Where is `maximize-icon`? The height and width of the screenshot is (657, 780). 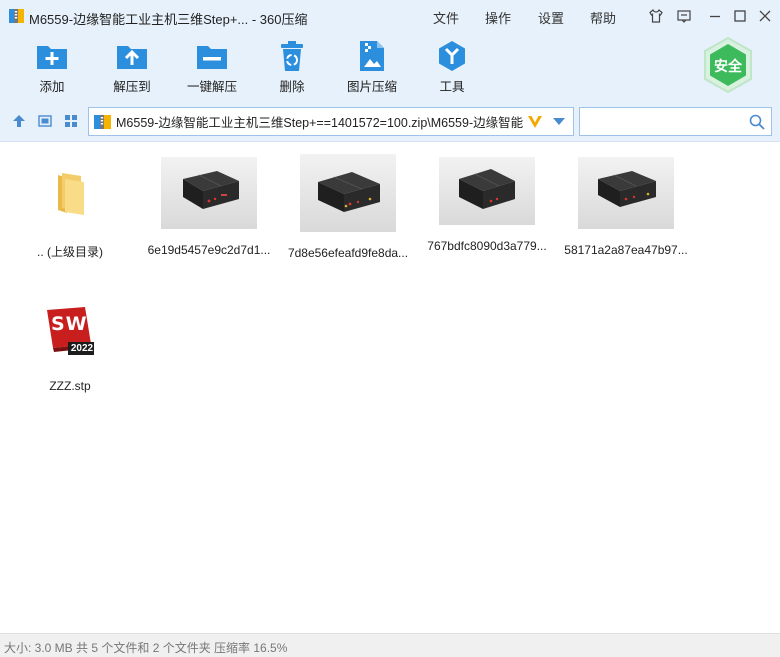
maximize-icon is located at coordinates (740, 16).